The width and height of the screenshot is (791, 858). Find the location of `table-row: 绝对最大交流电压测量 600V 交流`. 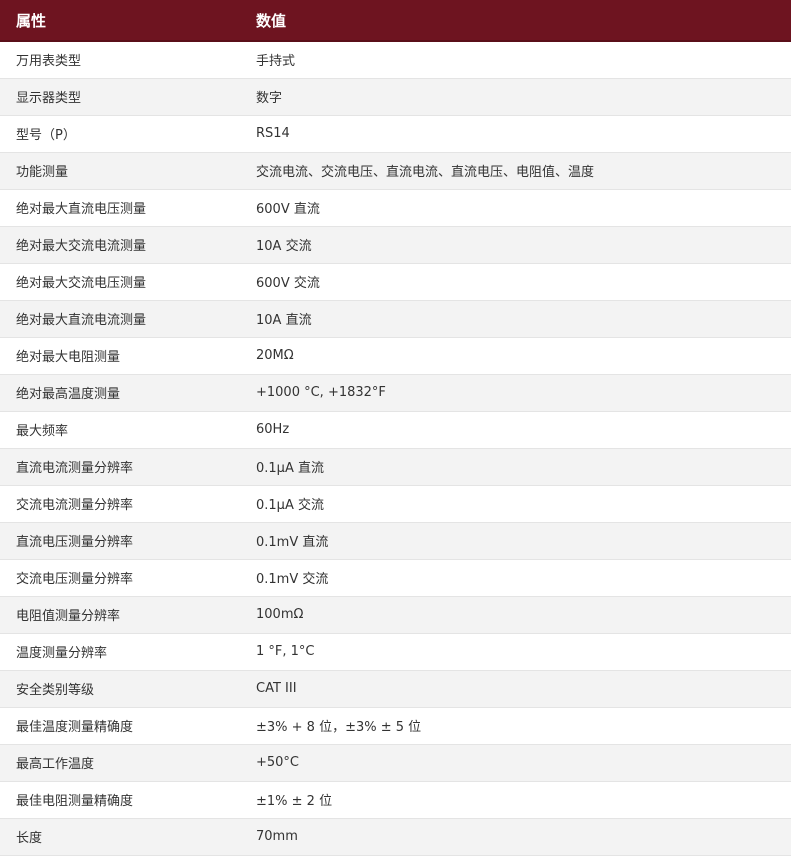

table-row: 绝对最大交流电压测量 600V 交流 is located at coordinates (395, 282).